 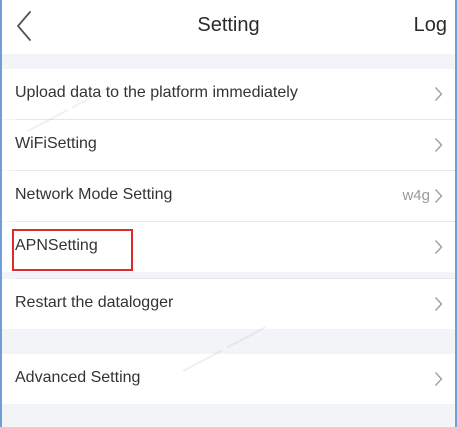 I want to click on setting-label: Advanced Setting, so click(x=78, y=377).